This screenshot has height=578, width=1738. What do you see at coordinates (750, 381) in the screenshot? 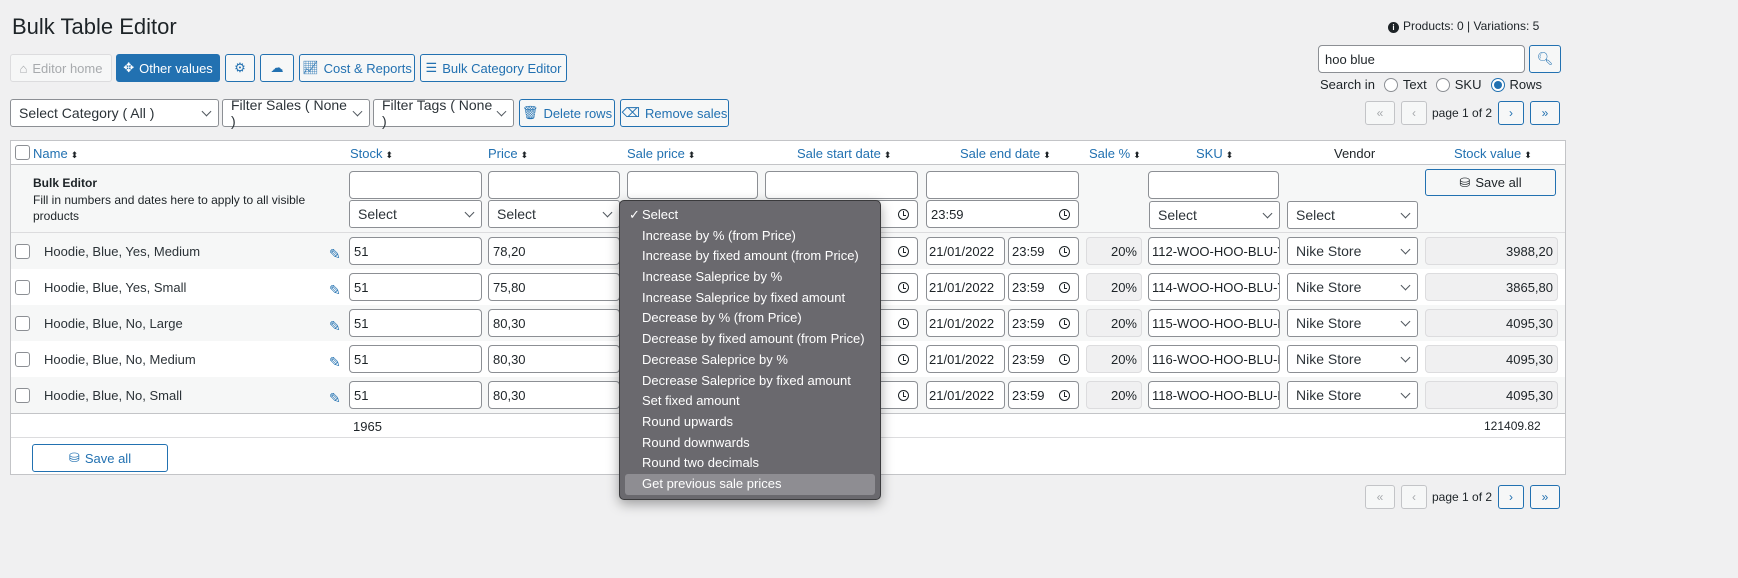
I see `dropdown-option: Decrease Saleprice by fixed amount` at bounding box center [750, 381].